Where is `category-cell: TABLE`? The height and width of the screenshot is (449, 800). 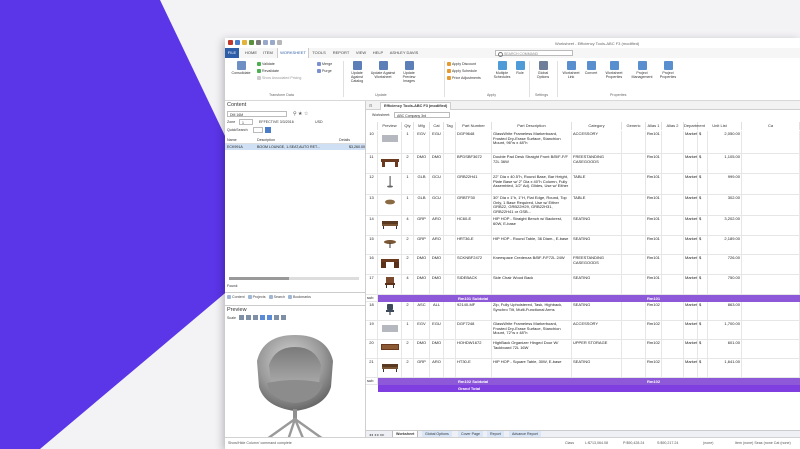
category-cell: TABLE is located at coordinates (597, 184).